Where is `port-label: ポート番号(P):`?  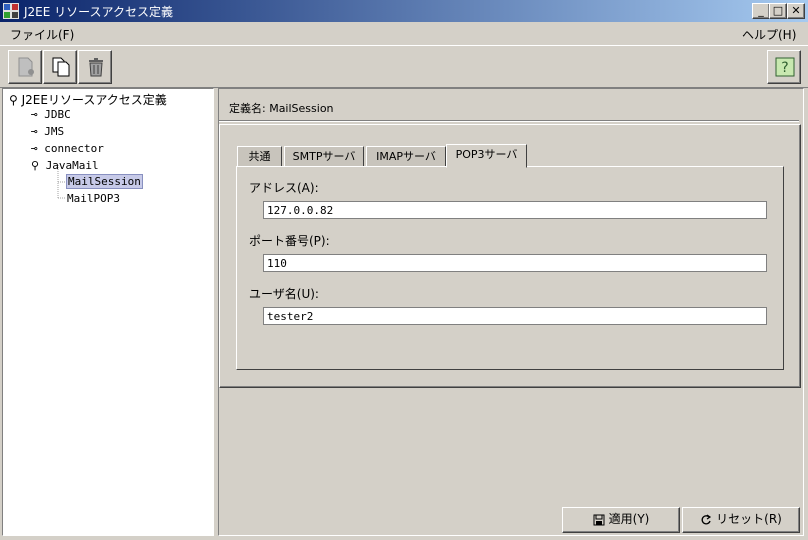
port-label: ポート番号(P): is located at coordinates (289, 241).